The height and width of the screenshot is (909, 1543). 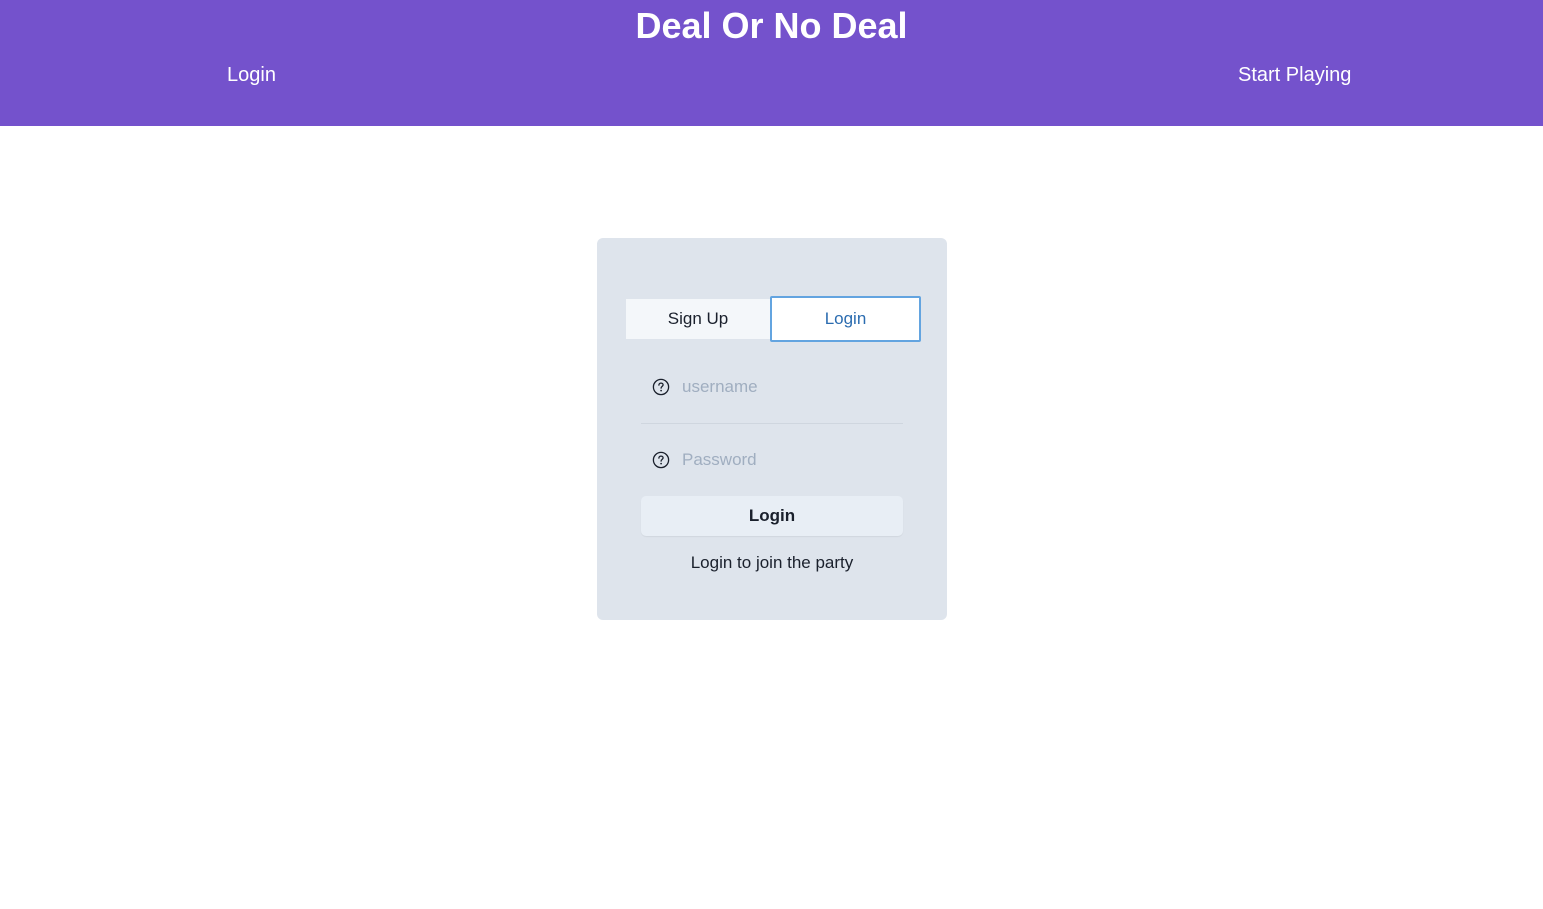 I want to click on login-button: Login, so click(x=772, y=516).